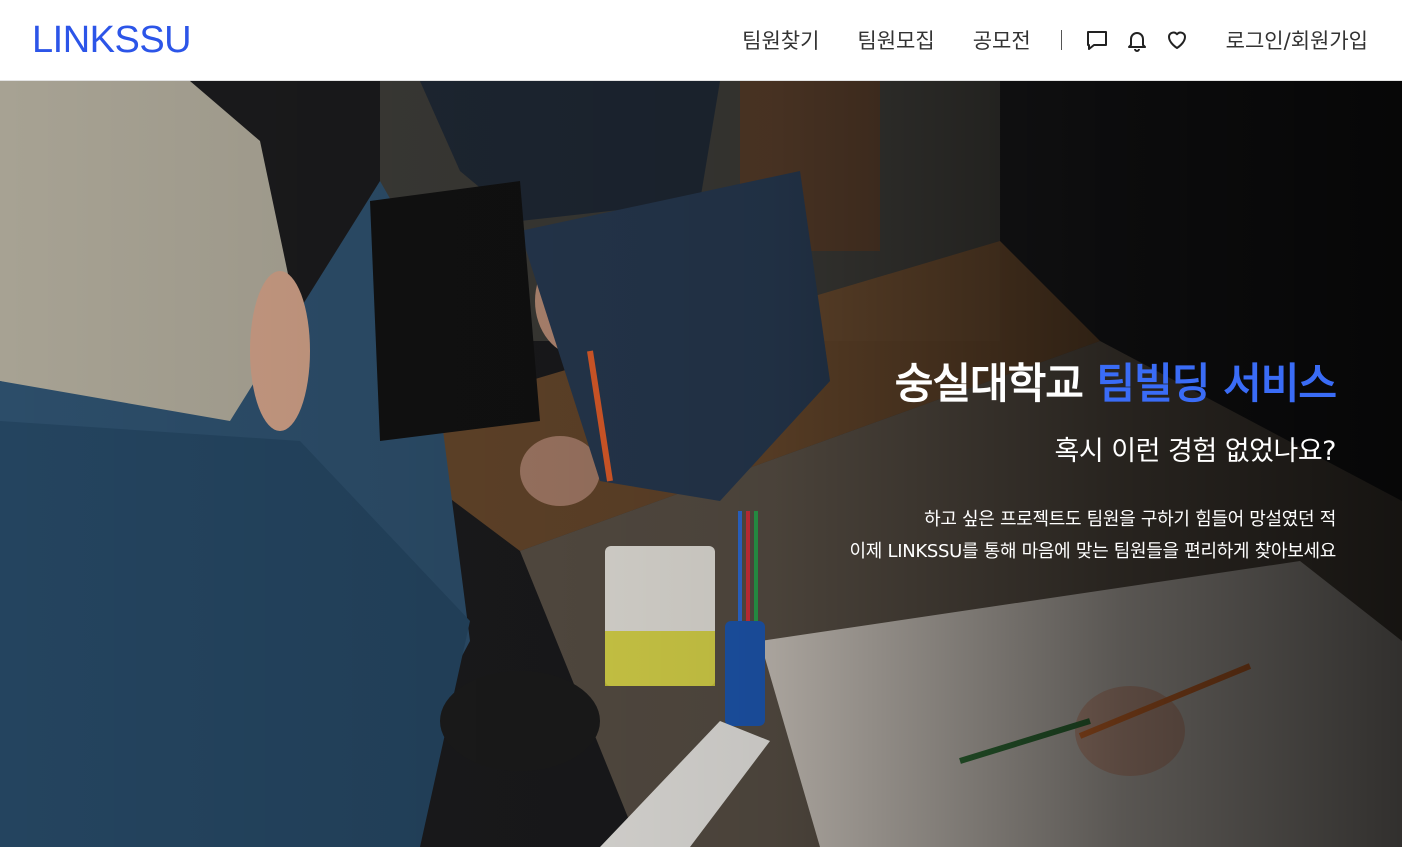  I want to click on bell-icon, so click(1137, 40).